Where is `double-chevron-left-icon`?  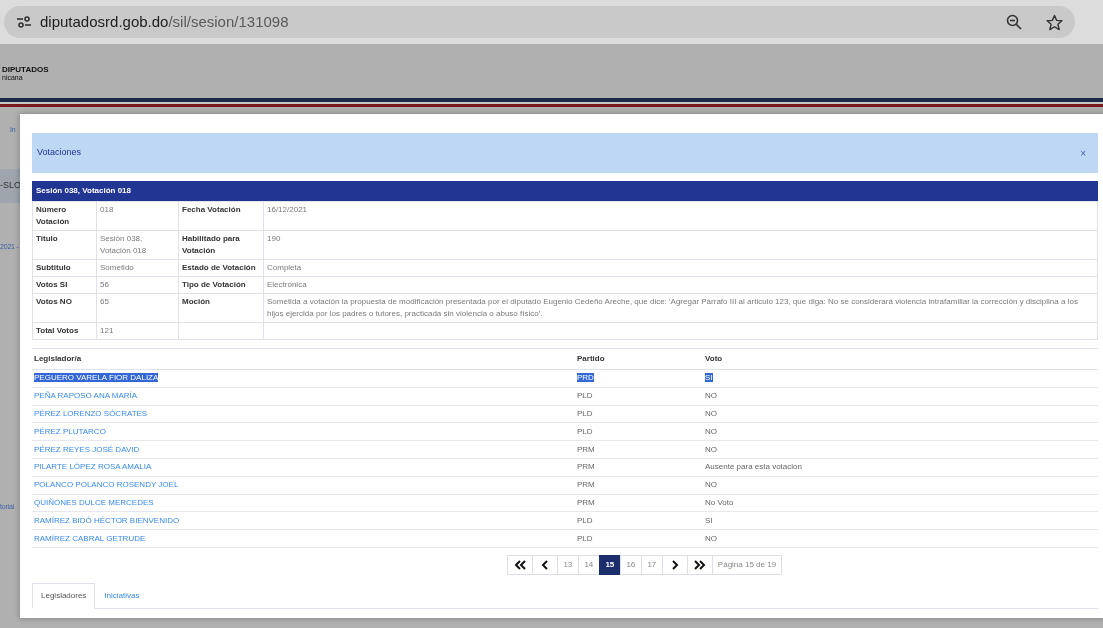 double-chevron-left-icon is located at coordinates (519, 564).